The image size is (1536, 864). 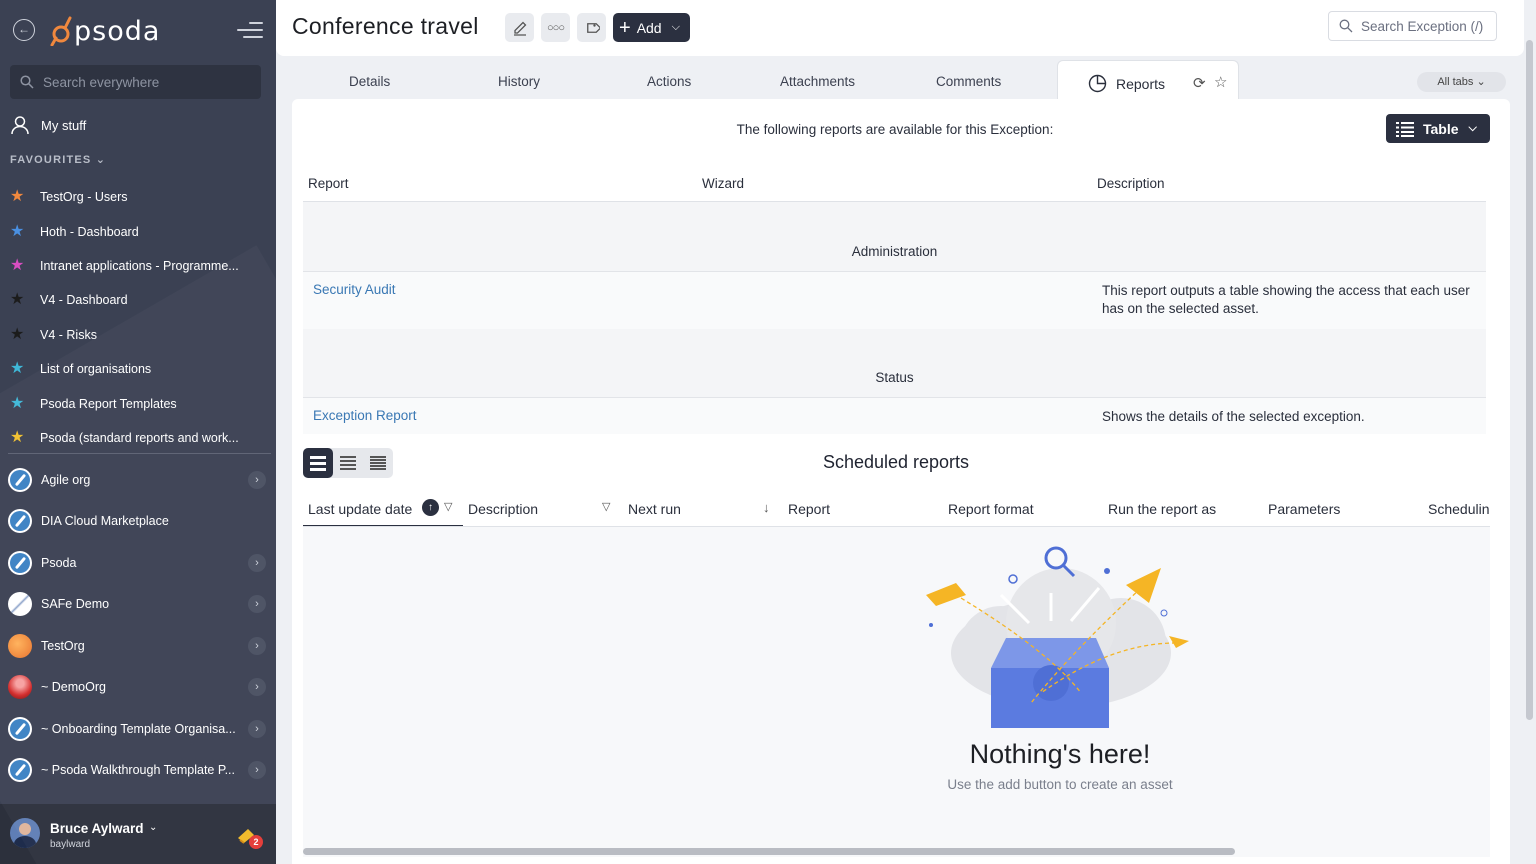 I want to click on exception-search-placeholder: Search Exception (/), so click(x=1422, y=26).